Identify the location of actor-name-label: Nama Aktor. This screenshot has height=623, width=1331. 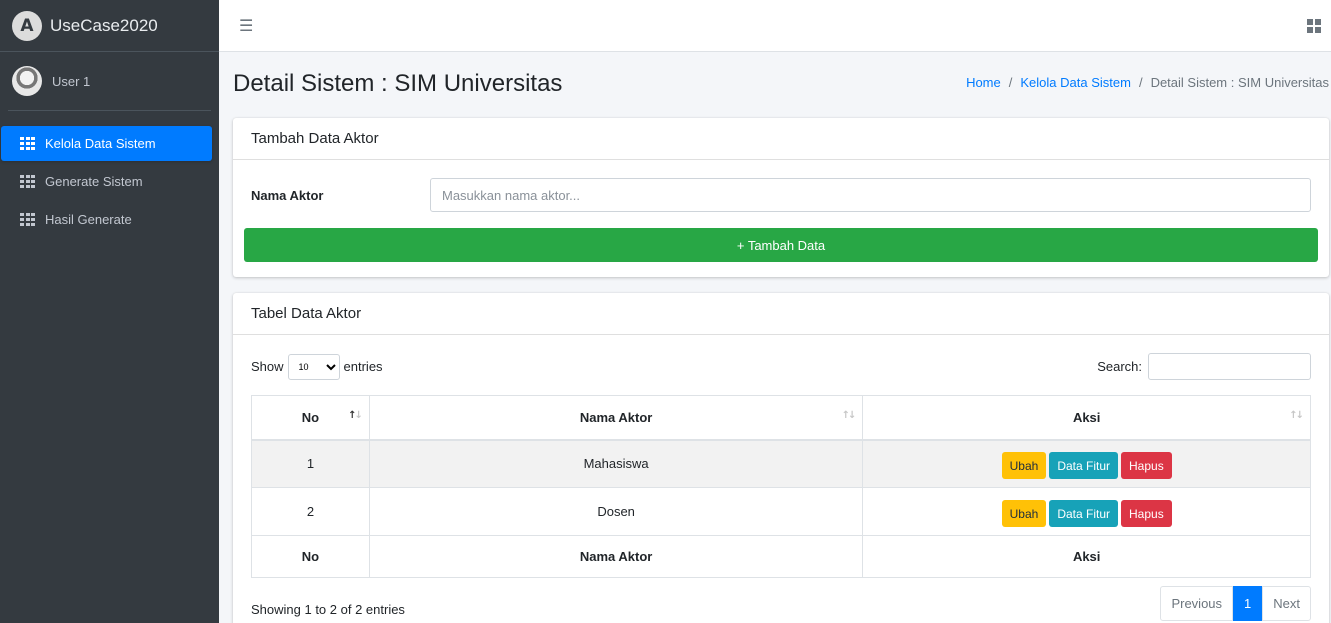
(287, 195).